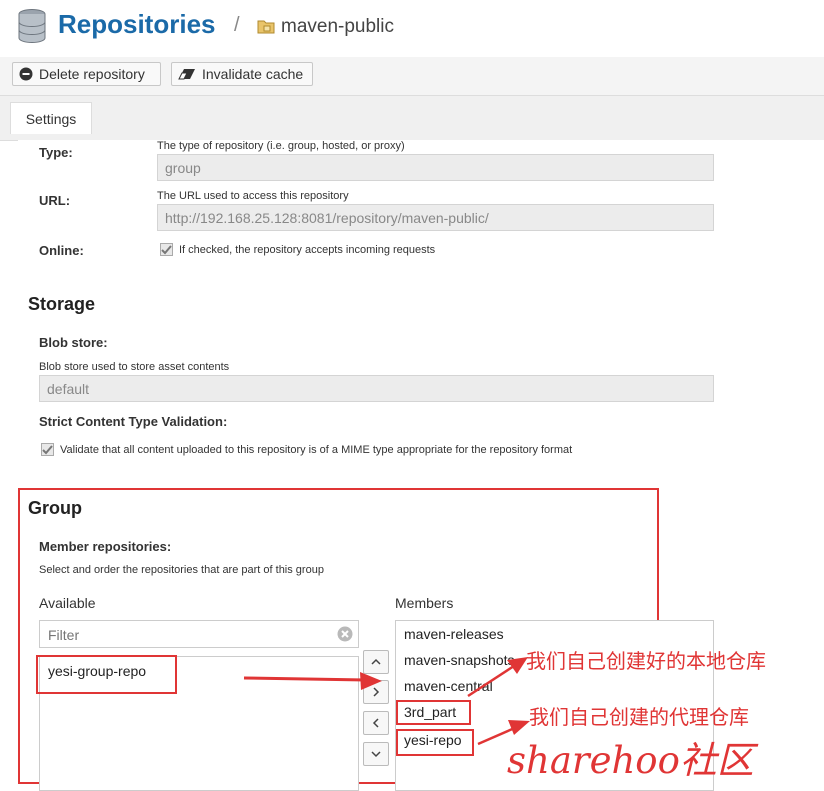 The image size is (824, 791). I want to click on arrow-to-local-repo, so click(497, 677).